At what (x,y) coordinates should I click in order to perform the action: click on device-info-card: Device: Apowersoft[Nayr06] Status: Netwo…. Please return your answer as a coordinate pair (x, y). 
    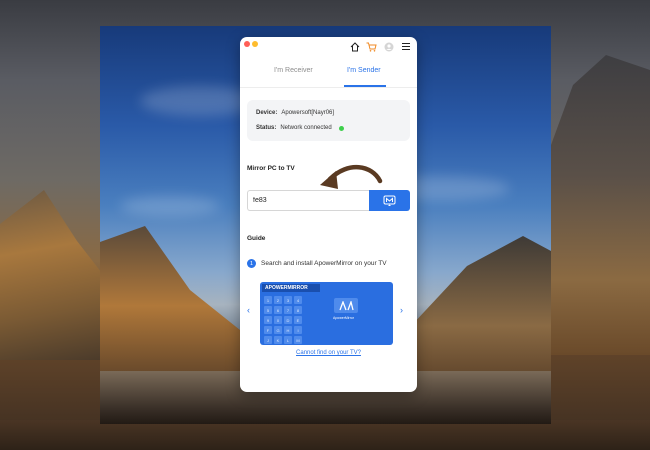
    Looking at the image, I should click on (328, 120).